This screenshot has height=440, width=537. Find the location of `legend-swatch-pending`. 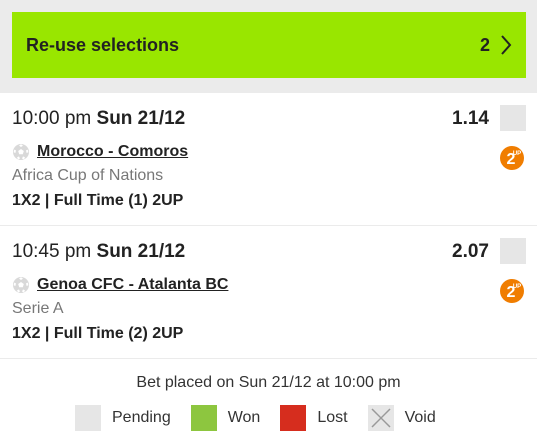

legend-swatch-pending is located at coordinates (88, 418).